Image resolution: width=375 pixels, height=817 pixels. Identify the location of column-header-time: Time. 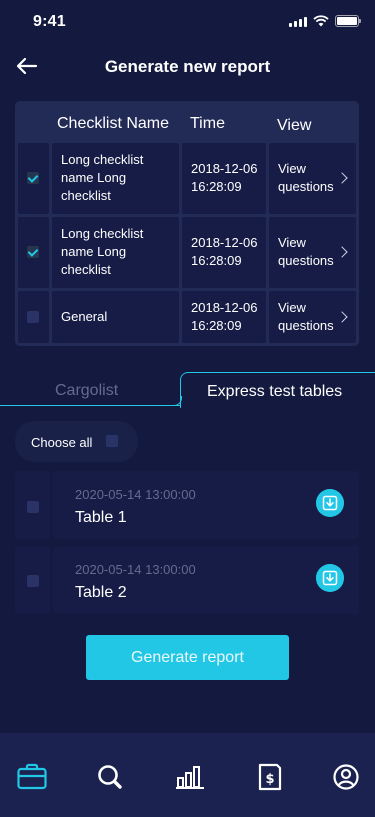
(207, 123).